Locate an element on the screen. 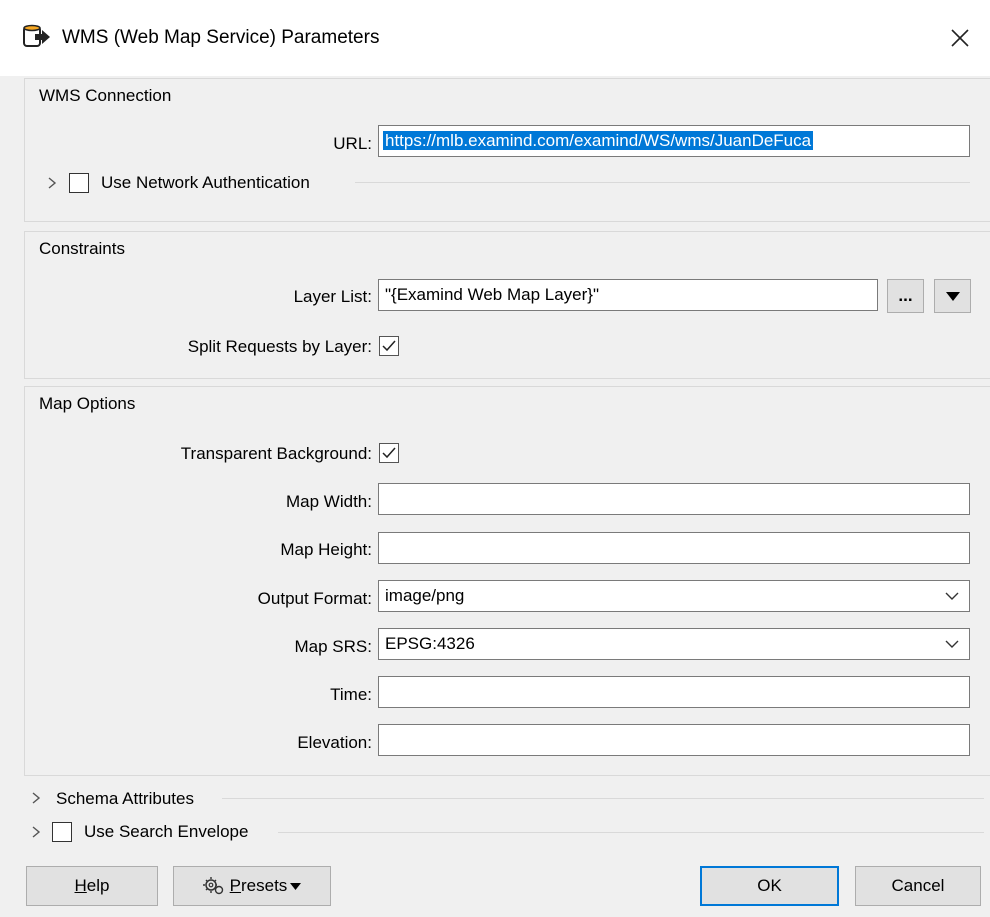  gears-icon is located at coordinates (212, 886).